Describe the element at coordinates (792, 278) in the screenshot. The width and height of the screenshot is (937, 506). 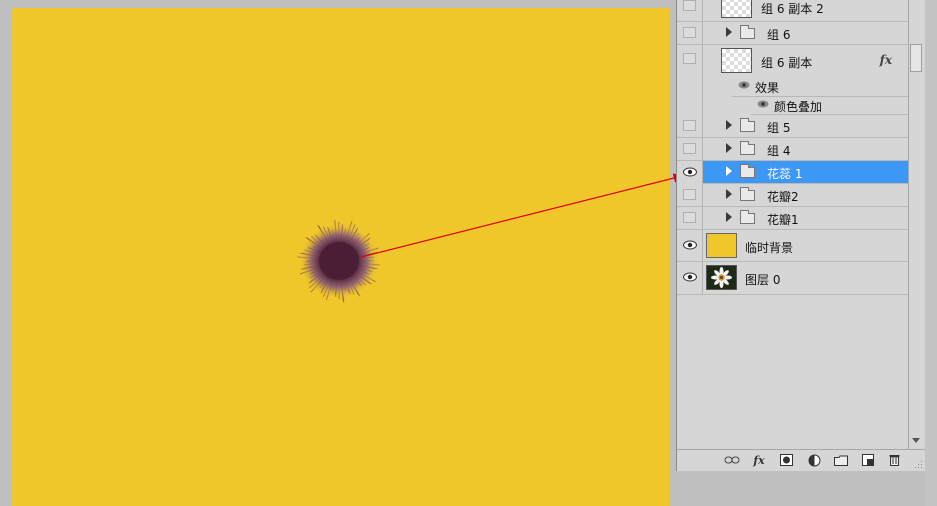
I see `layer-row-layer0: 图层 0` at that location.